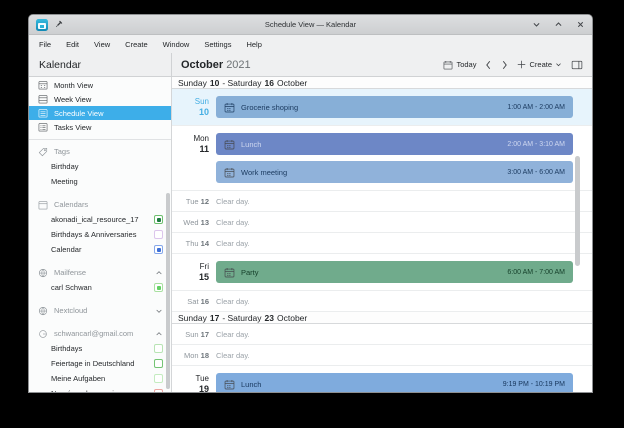  What do you see at coordinates (558, 24) in the screenshot?
I see `maximize-button` at bounding box center [558, 24].